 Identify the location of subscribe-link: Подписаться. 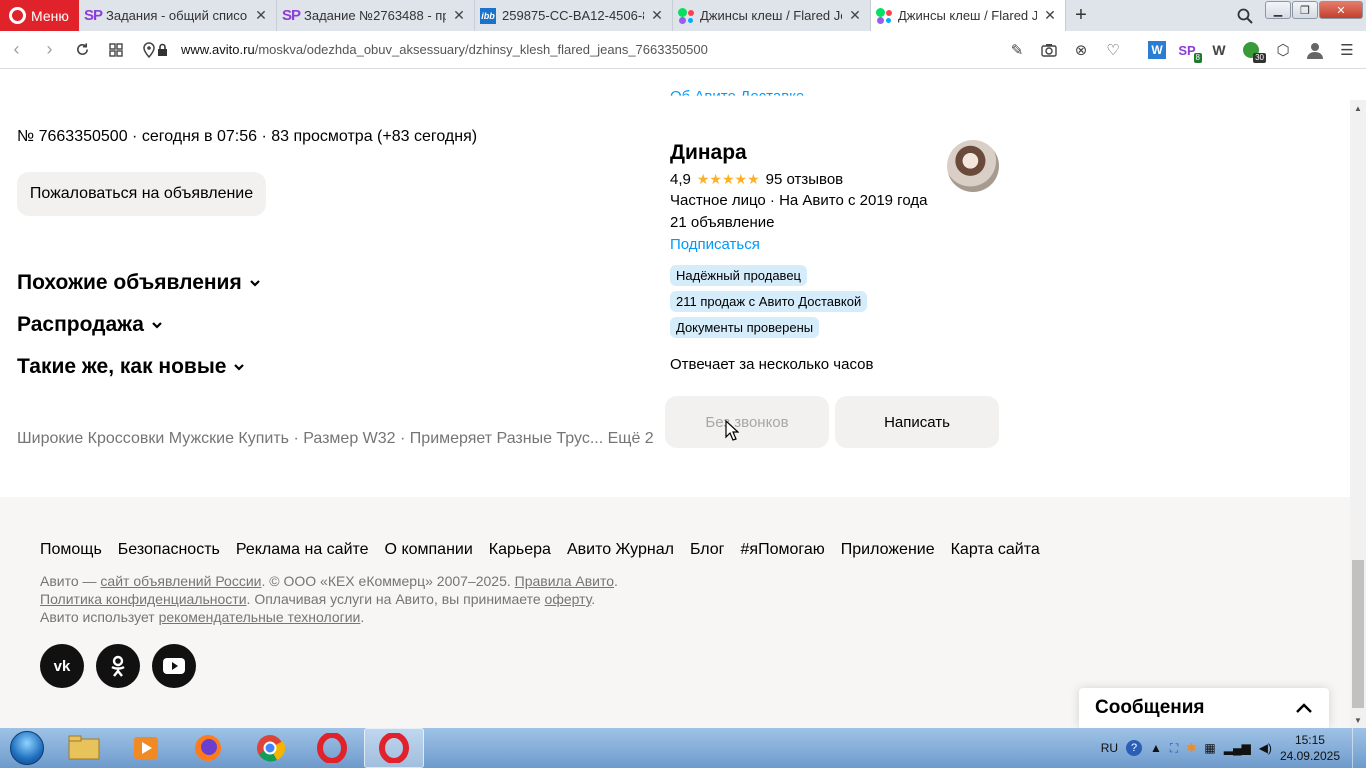
(715, 244).